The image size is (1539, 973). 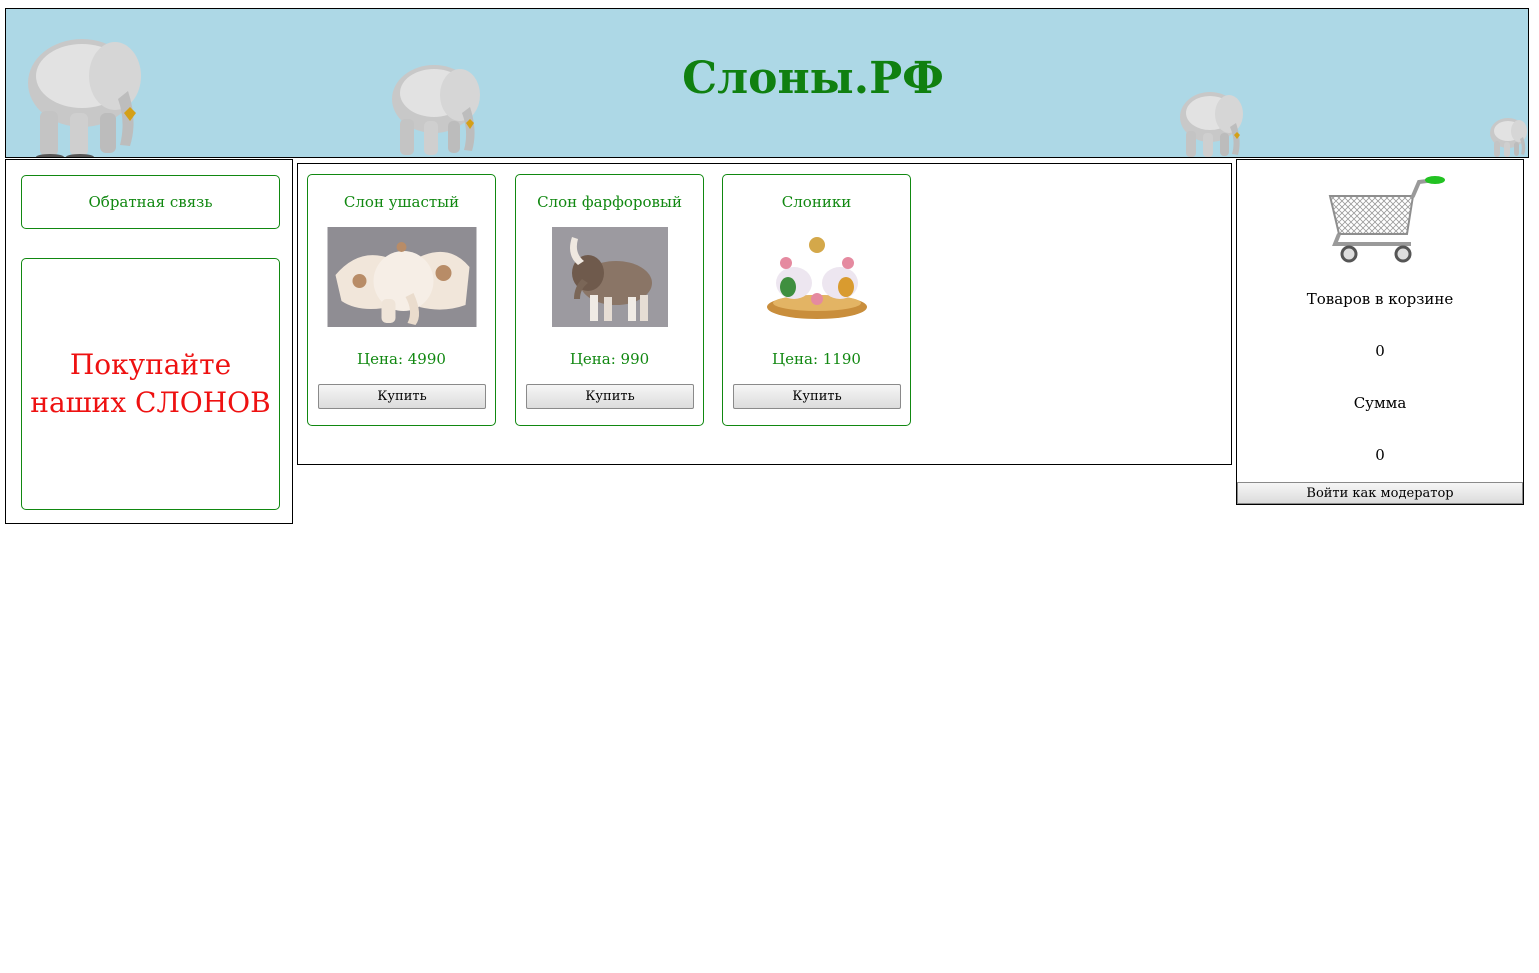 I want to click on white-eared-elephant-figurine-image, so click(x=401, y=277).